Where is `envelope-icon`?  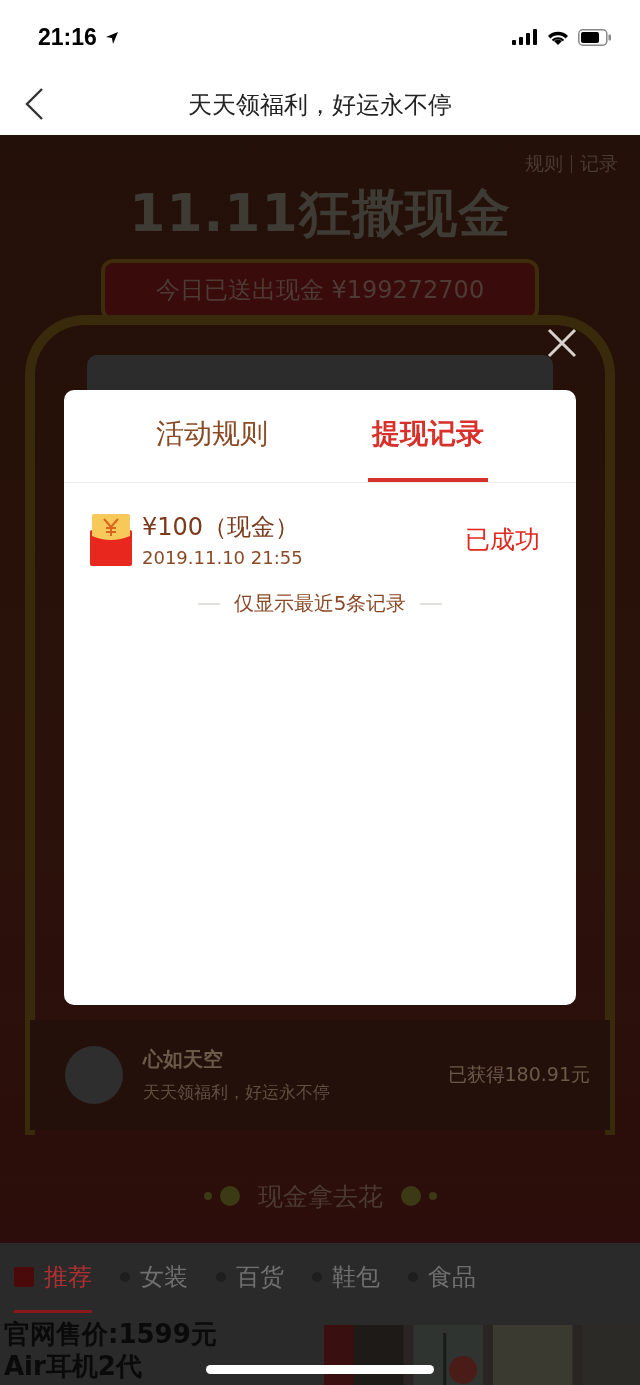 envelope-icon is located at coordinates (111, 539).